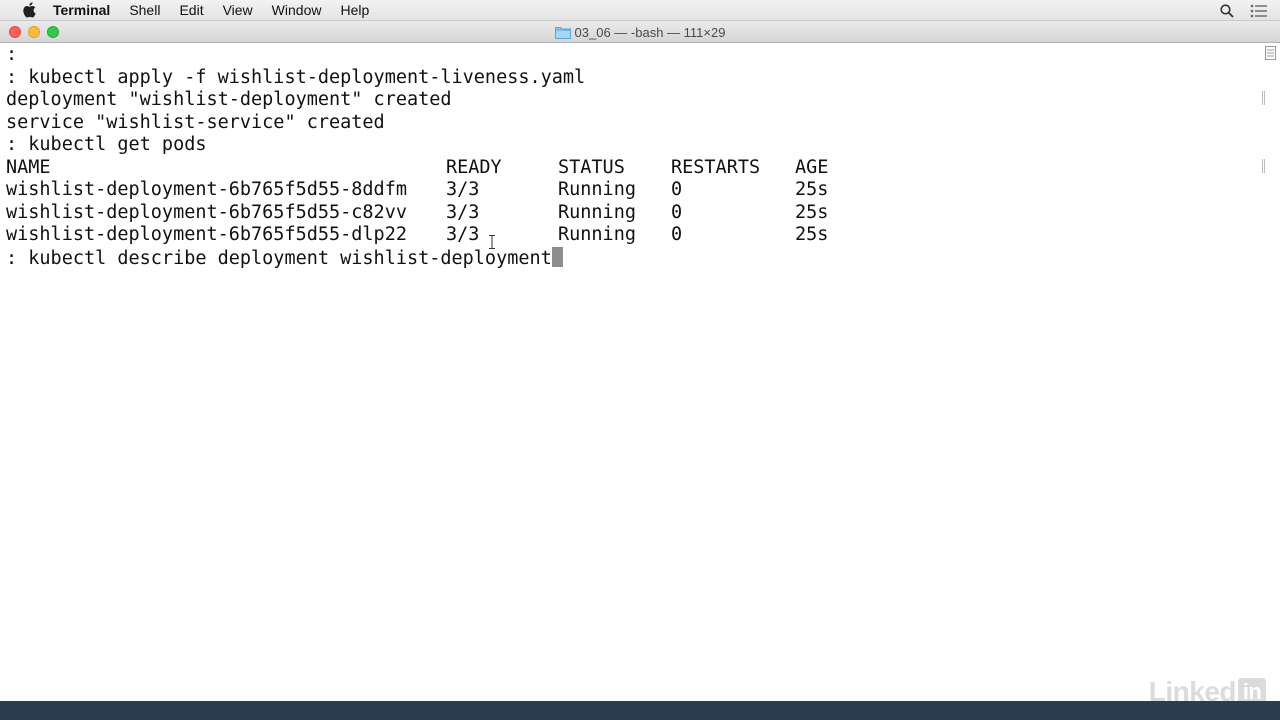 The height and width of the screenshot is (720, 1280). I want to click on menubar-status-area, so click(1244, 10).